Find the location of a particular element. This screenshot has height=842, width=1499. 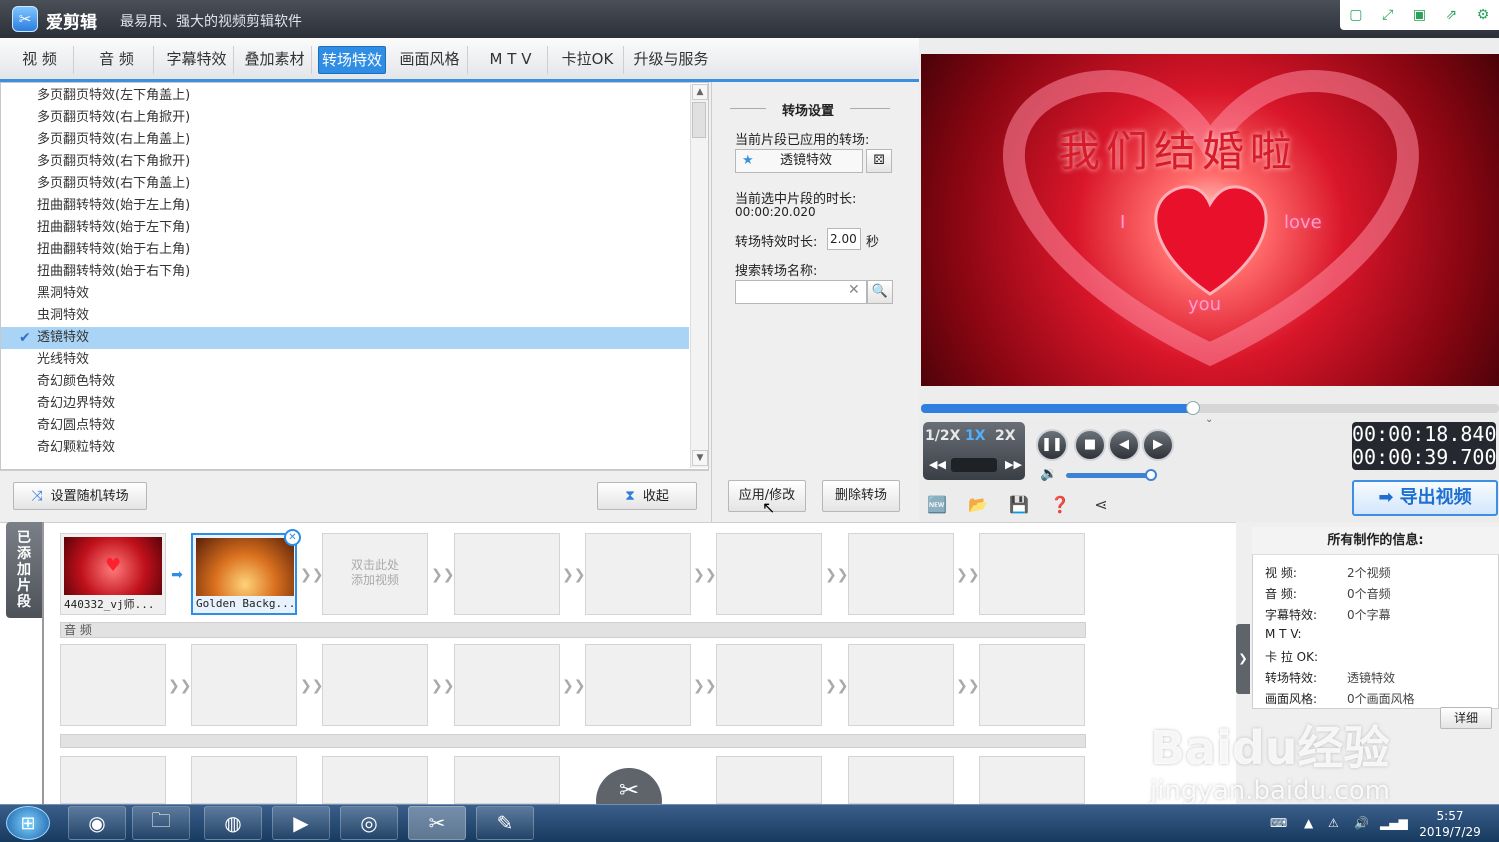

pause-button: ❚❚ is located at coordinates (1052, 445).